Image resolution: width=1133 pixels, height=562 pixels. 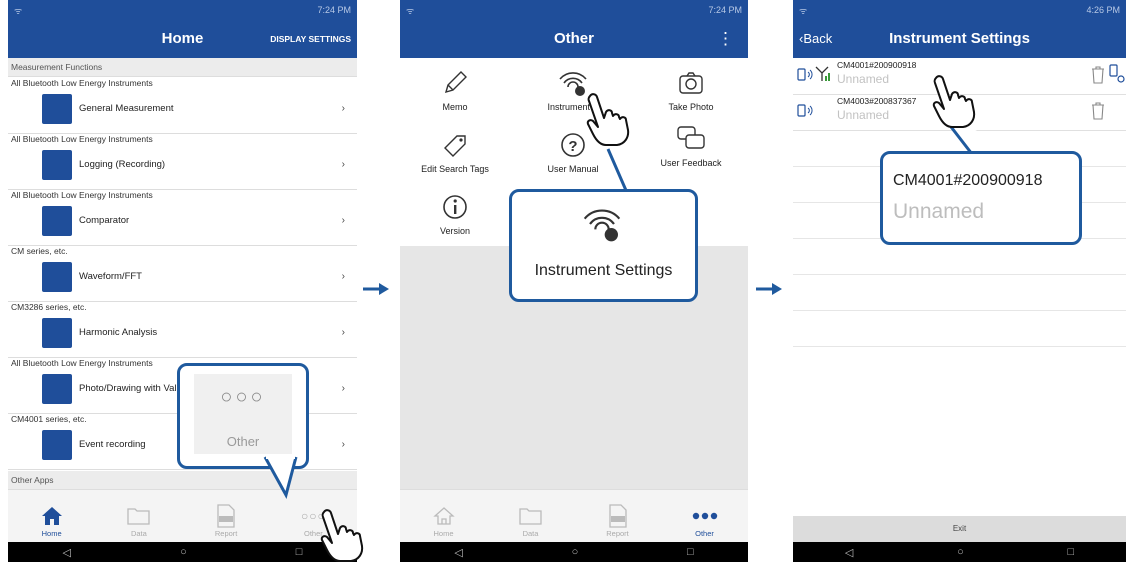 I want to click on bottom-tab-bar: Home Data Report ○○○ Other, so click(x=182, y=515).